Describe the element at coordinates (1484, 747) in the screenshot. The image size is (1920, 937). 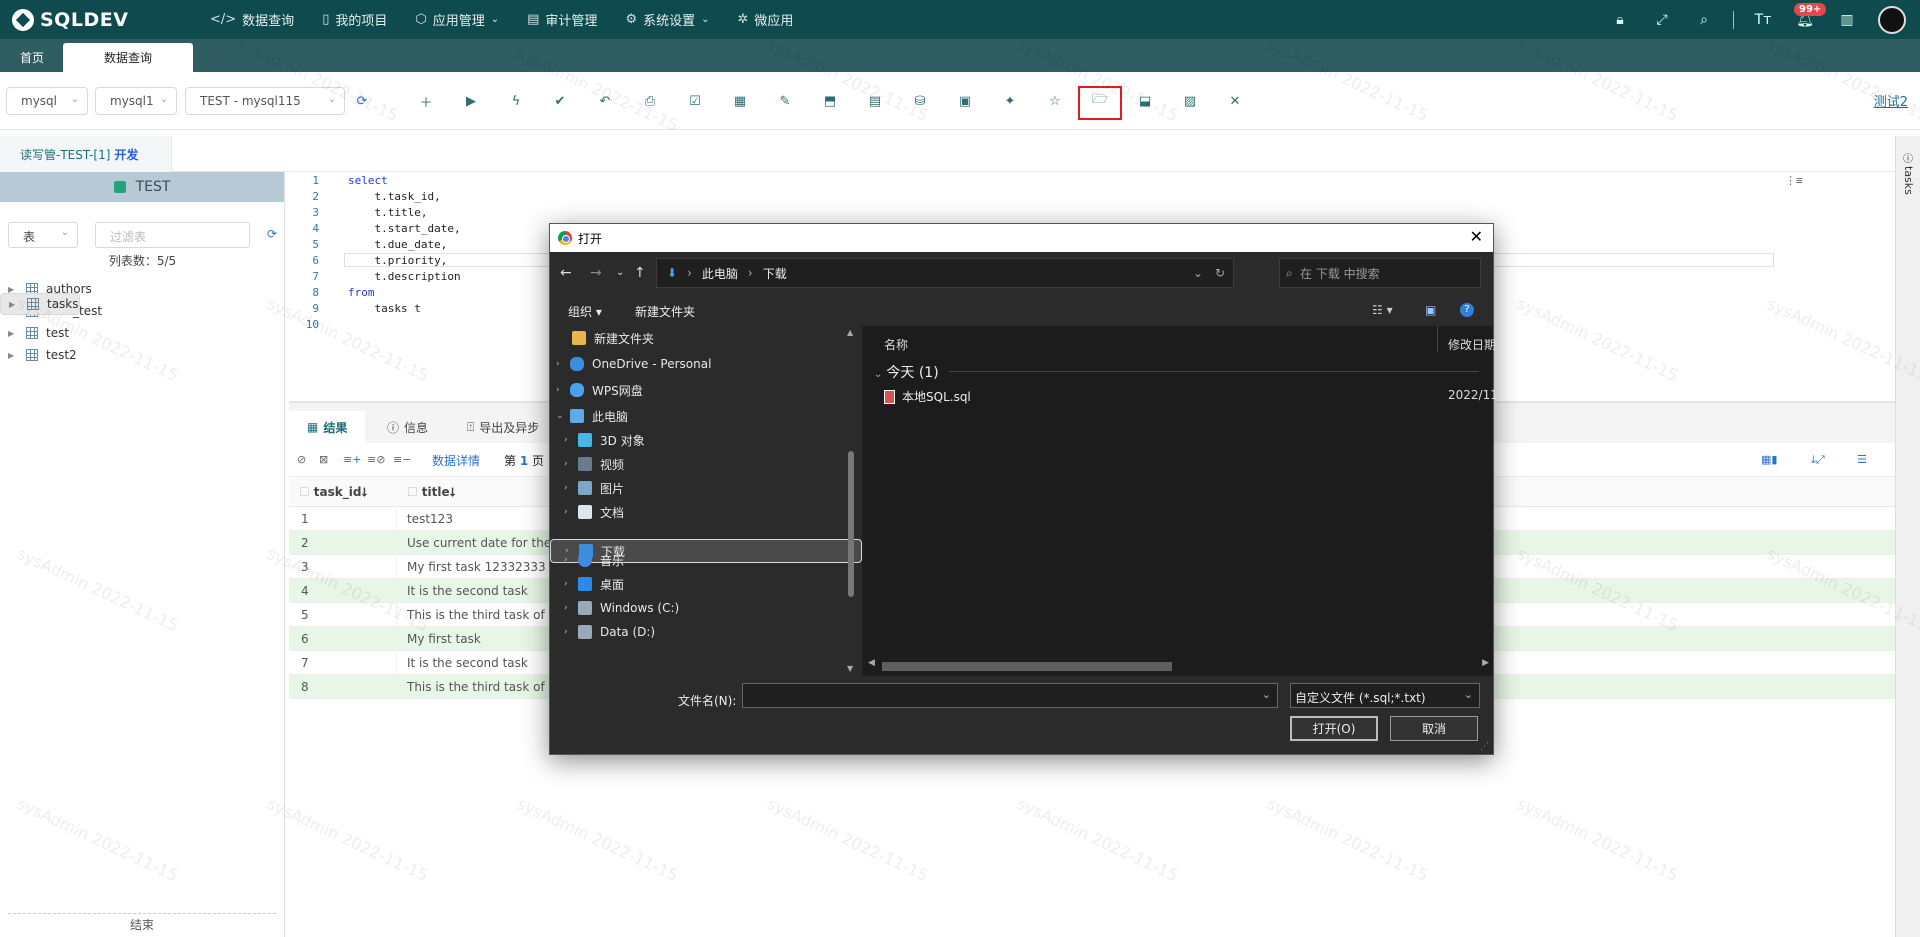
I see `resize-grip-icon: ⋰` at that location.